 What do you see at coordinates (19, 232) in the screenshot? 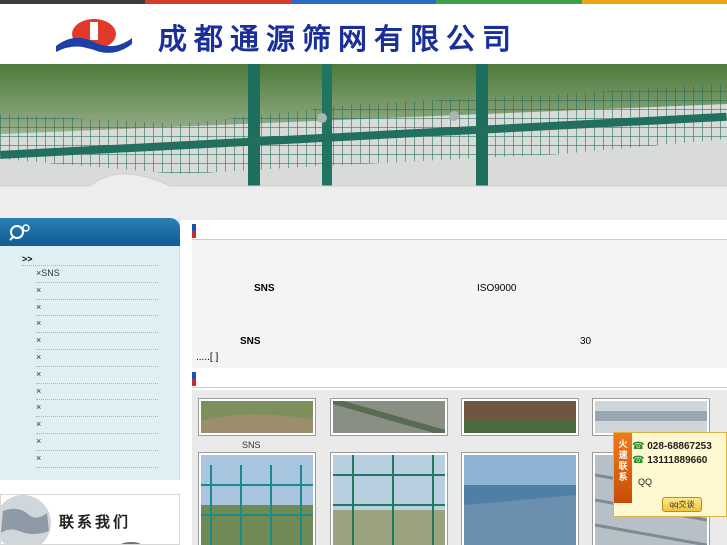
I see `magnifier-icon` at bounding box center [19, 232].